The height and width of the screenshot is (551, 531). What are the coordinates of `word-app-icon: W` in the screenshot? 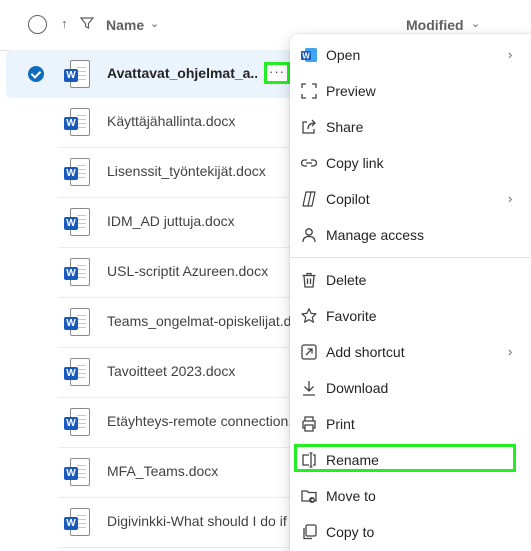 It's located at (309, 55).